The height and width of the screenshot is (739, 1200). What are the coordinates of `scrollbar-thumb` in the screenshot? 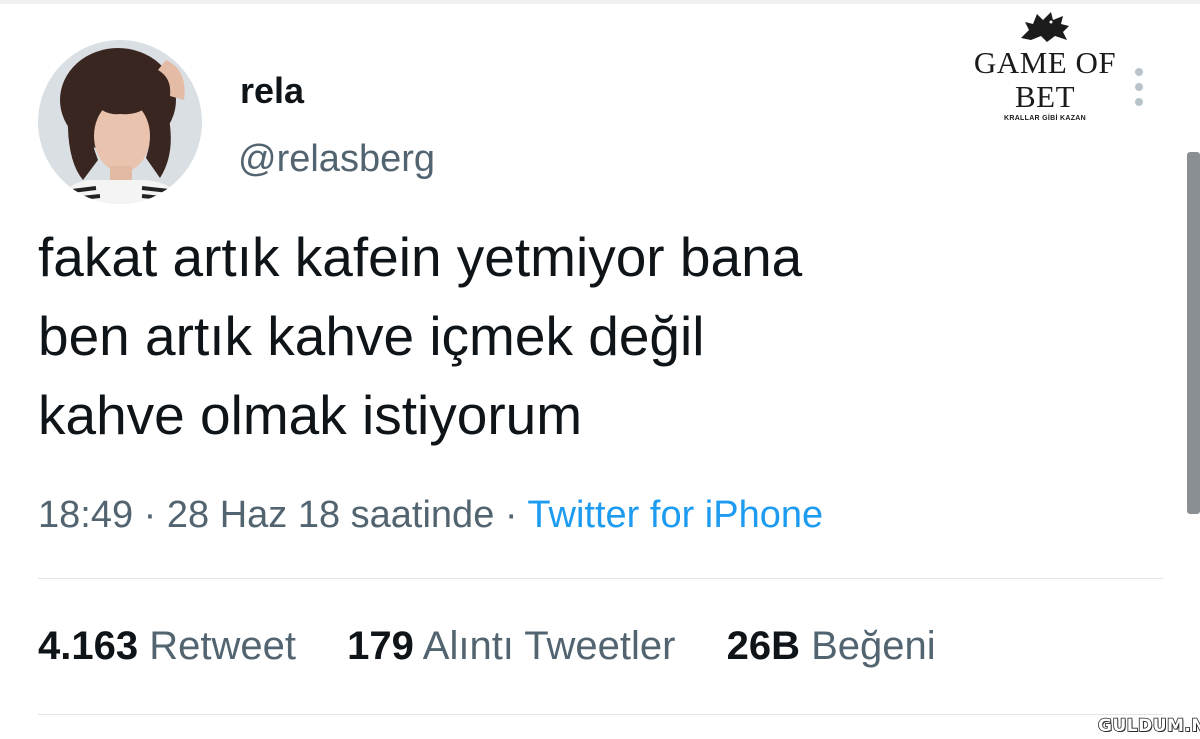 It's located at (1193, 333).